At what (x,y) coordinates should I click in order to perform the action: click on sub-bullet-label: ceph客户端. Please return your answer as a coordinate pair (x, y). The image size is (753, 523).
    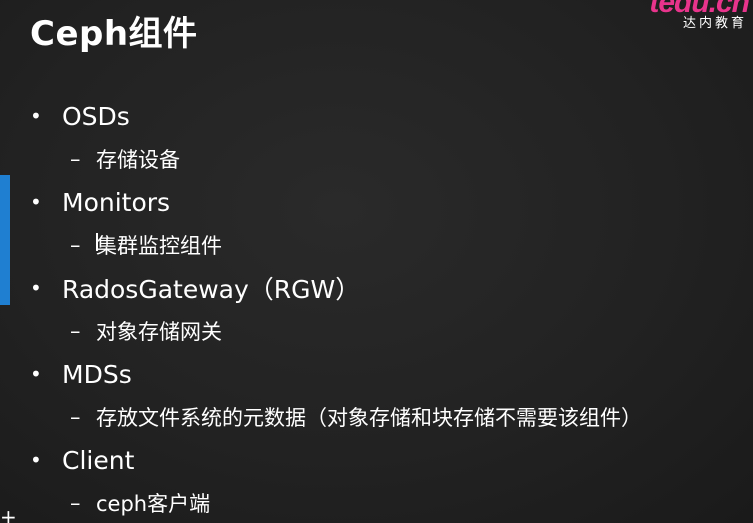
    Looking at the image, I should click on (153, 504).